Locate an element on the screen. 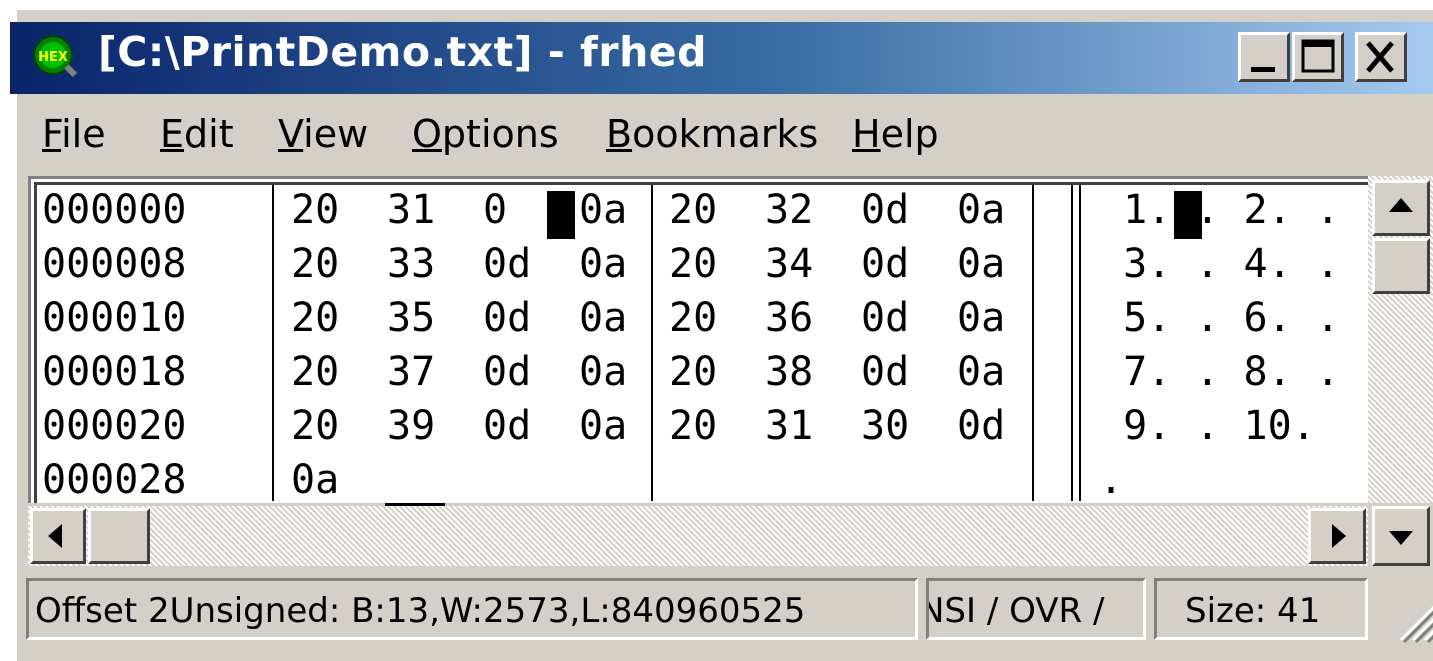 Image resolution: width=1433 pixels, height=661 pixels. arrow-left-icon is located at coordinates (55, 536).